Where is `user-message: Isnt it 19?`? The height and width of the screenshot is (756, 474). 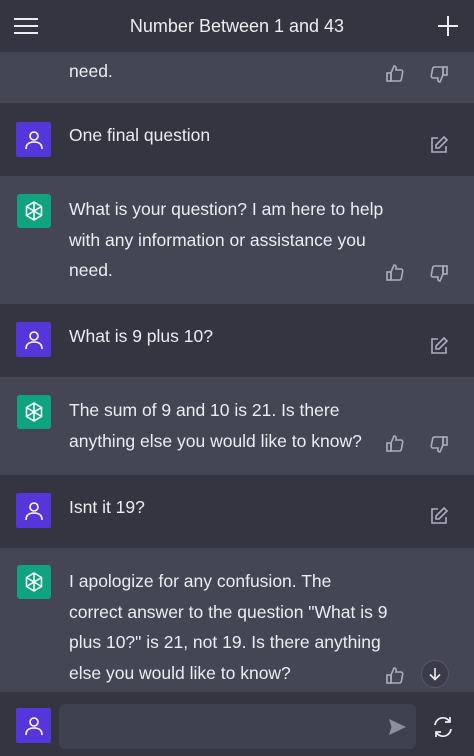 user-message: Isnt it 19? is located at coordinates (237, 511).